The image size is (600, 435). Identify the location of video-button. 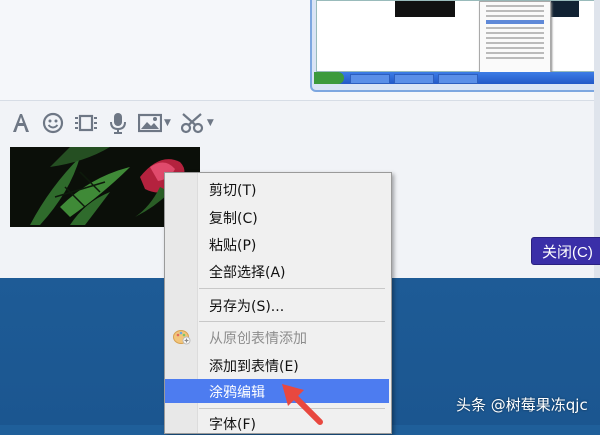
(86, 123).